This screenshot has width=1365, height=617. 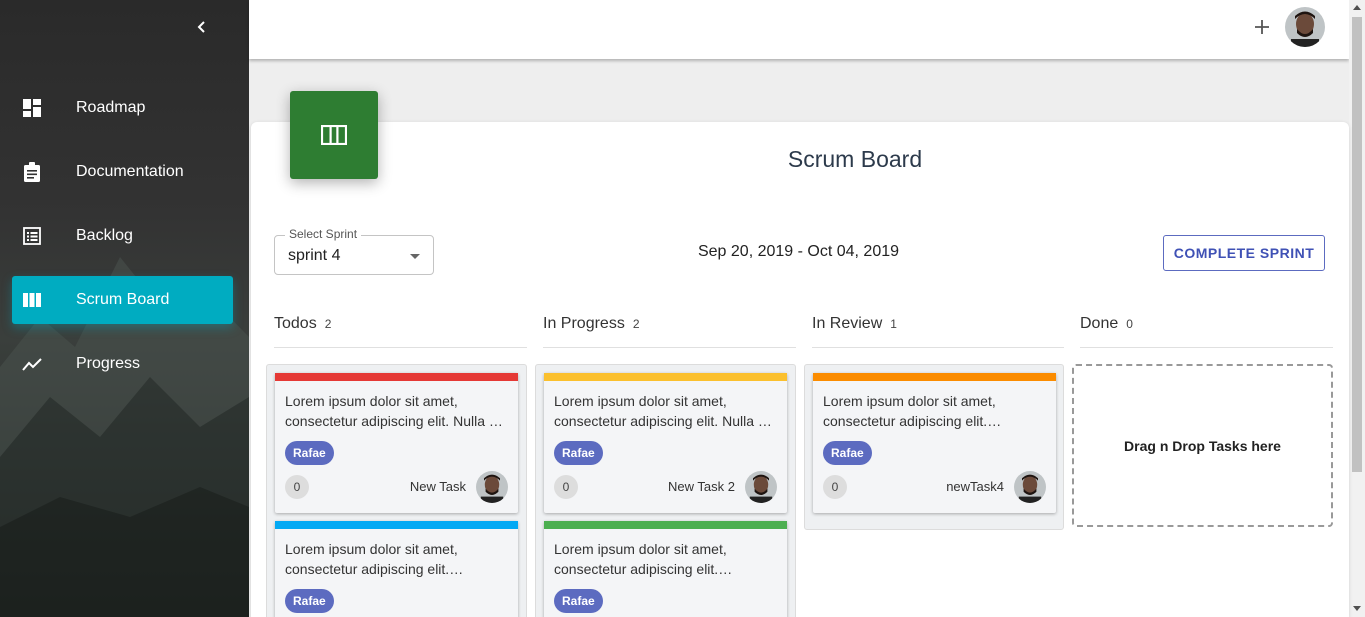 I want to click on sidebar-item-label: Progress, so click(x=108, y=363).